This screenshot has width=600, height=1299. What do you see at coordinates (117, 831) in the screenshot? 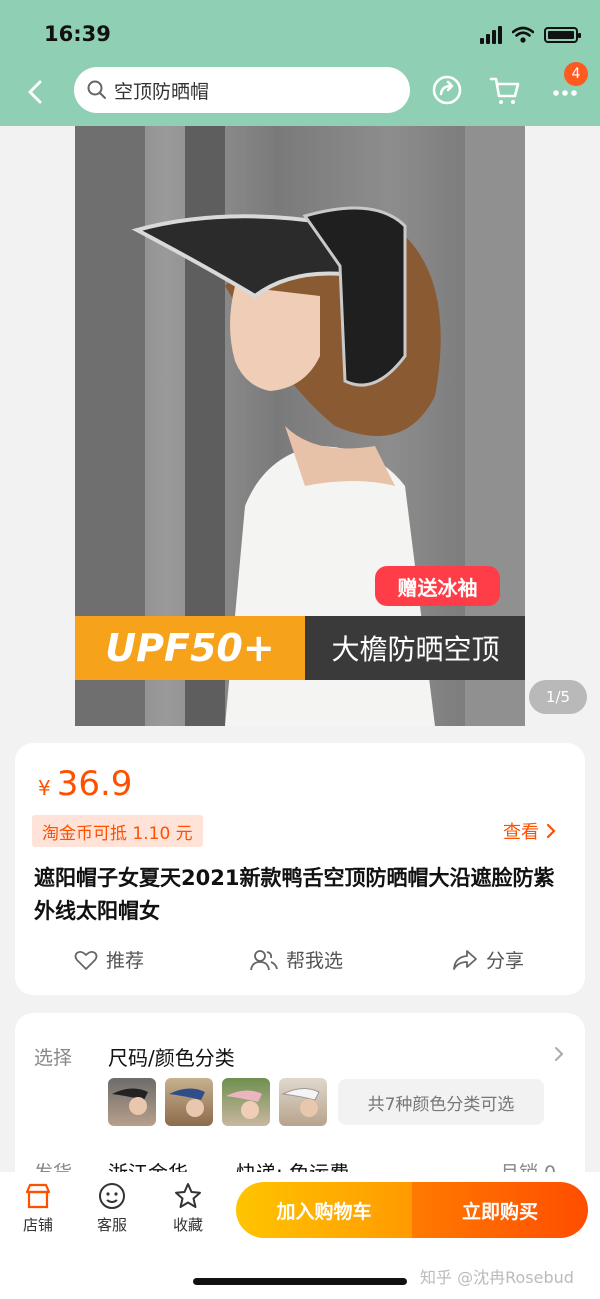
I see `coin-discount-tag: 淘金币可抵 1.10 元` at bounding box center [117, 831].